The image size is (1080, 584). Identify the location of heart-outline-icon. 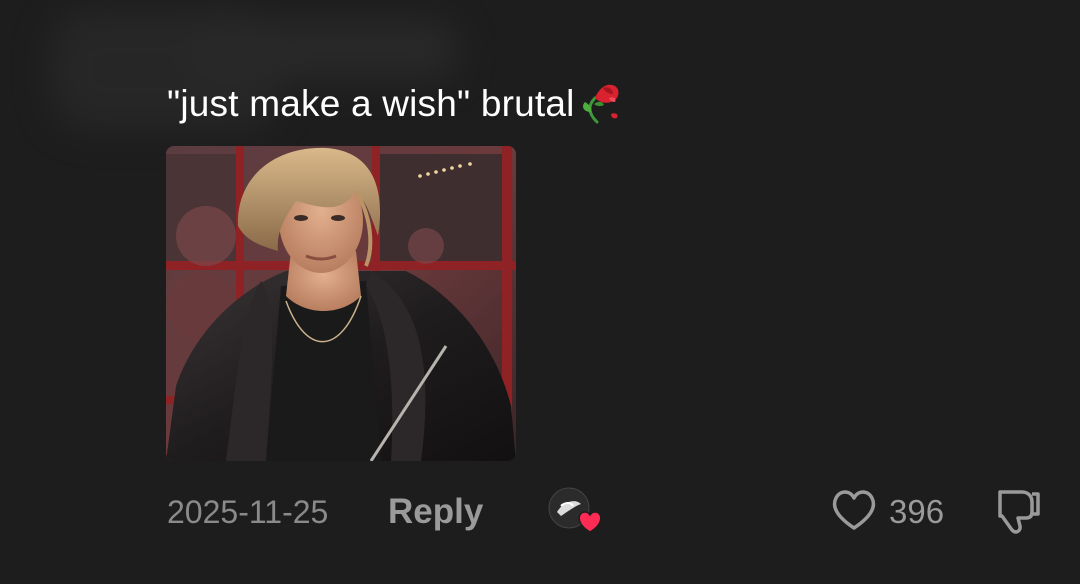
(854, 510).